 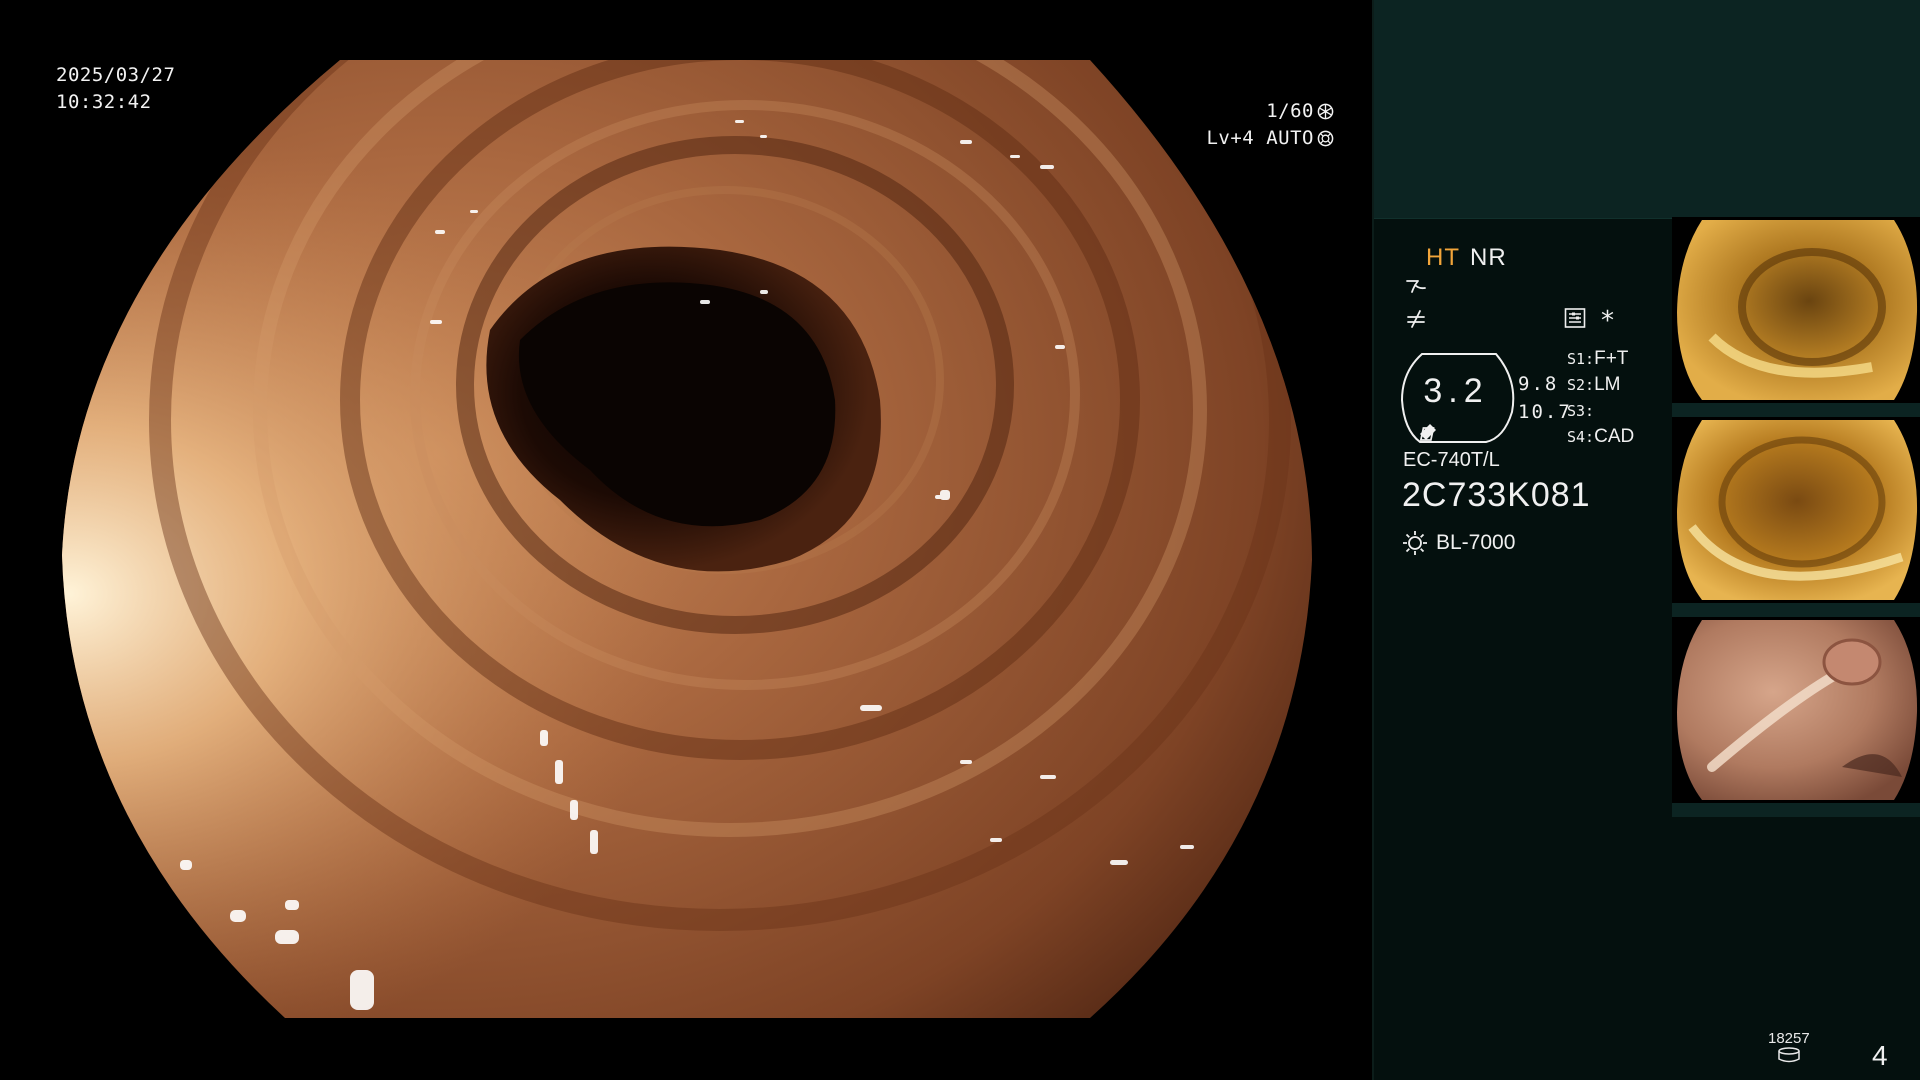 What do you see at coordinates (1451, 460) in the screenshot?
I see `scope-model: EC-740T/L` at bounding box center [1451, 460].